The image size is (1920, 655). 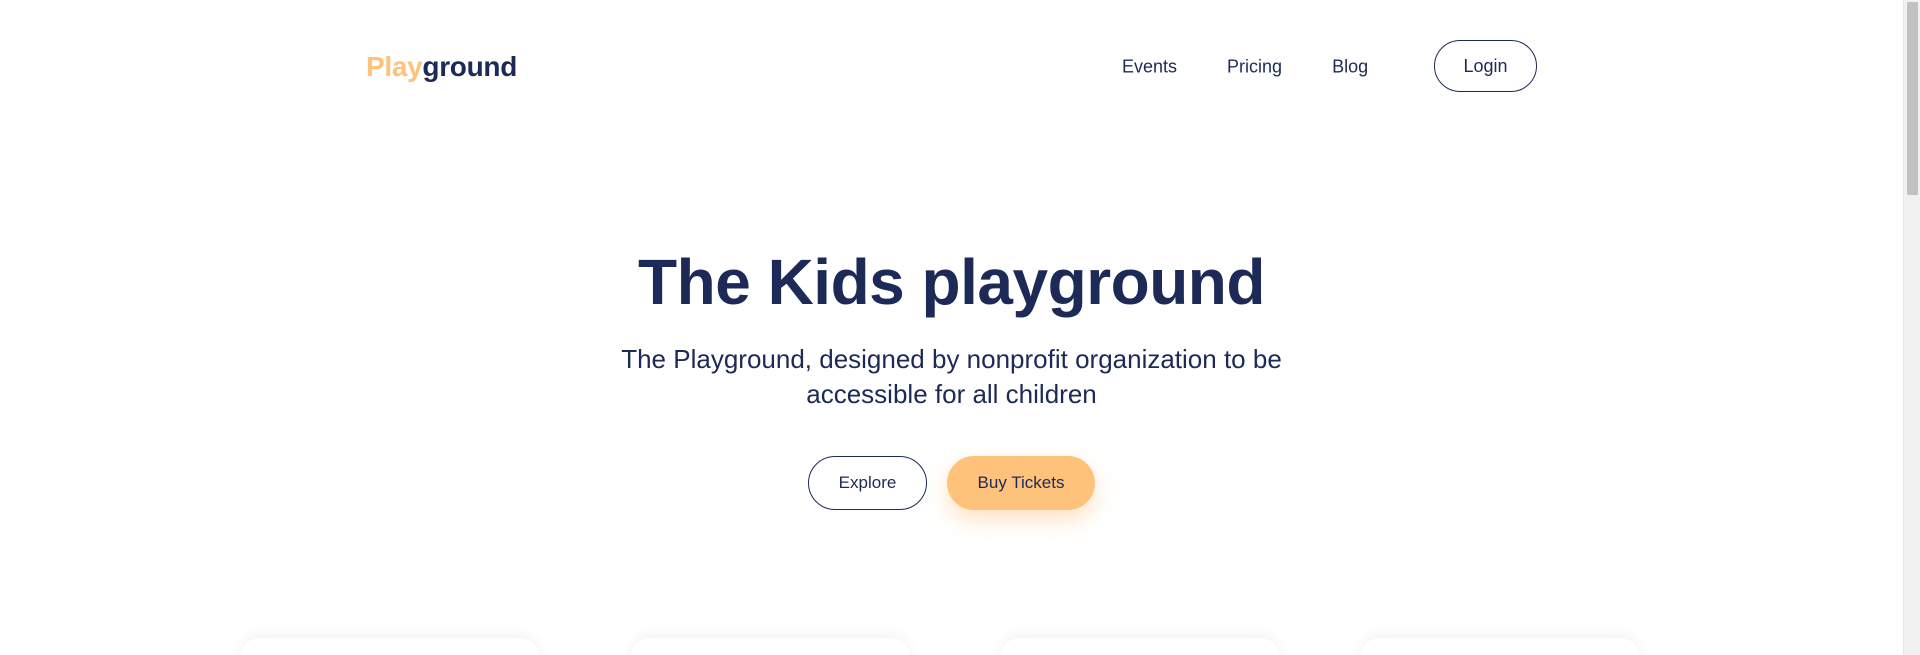 I want to click on nav-link-events: Events, so click(x=1149, y=67).